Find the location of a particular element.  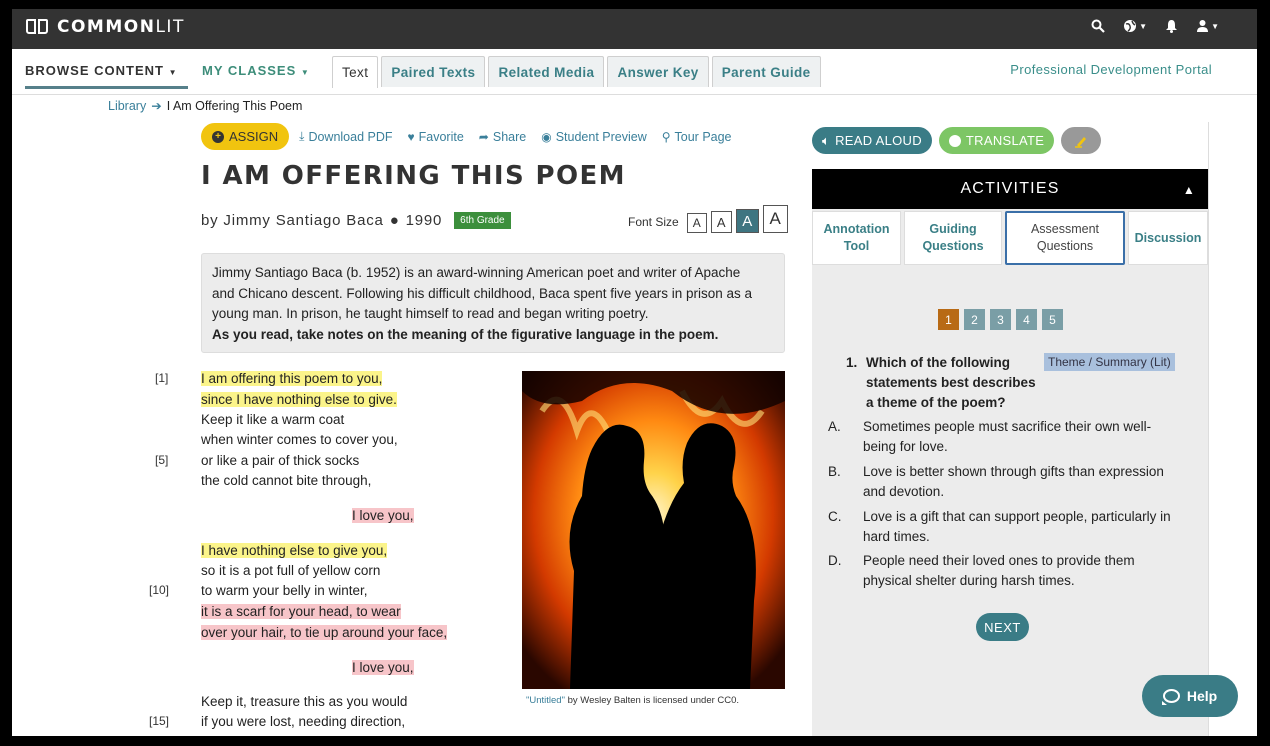

poem-line: it is a scarf for your head, to wear is located at coordinates (301, 612).